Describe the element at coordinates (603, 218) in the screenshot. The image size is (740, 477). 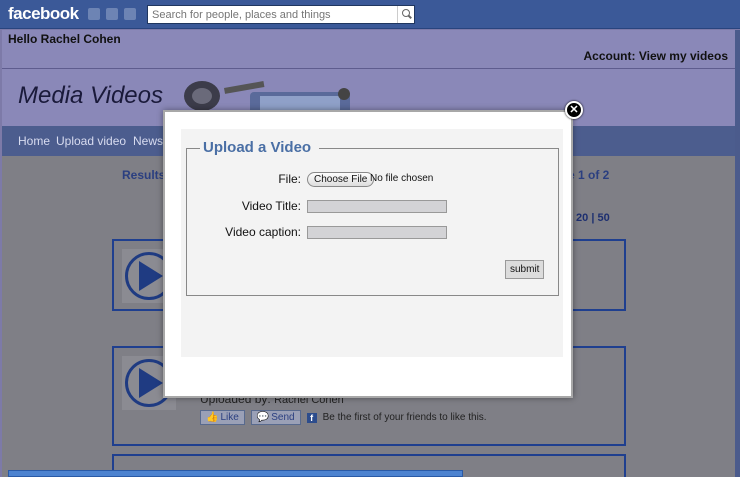
I see `per-page-50: 50` at that location.